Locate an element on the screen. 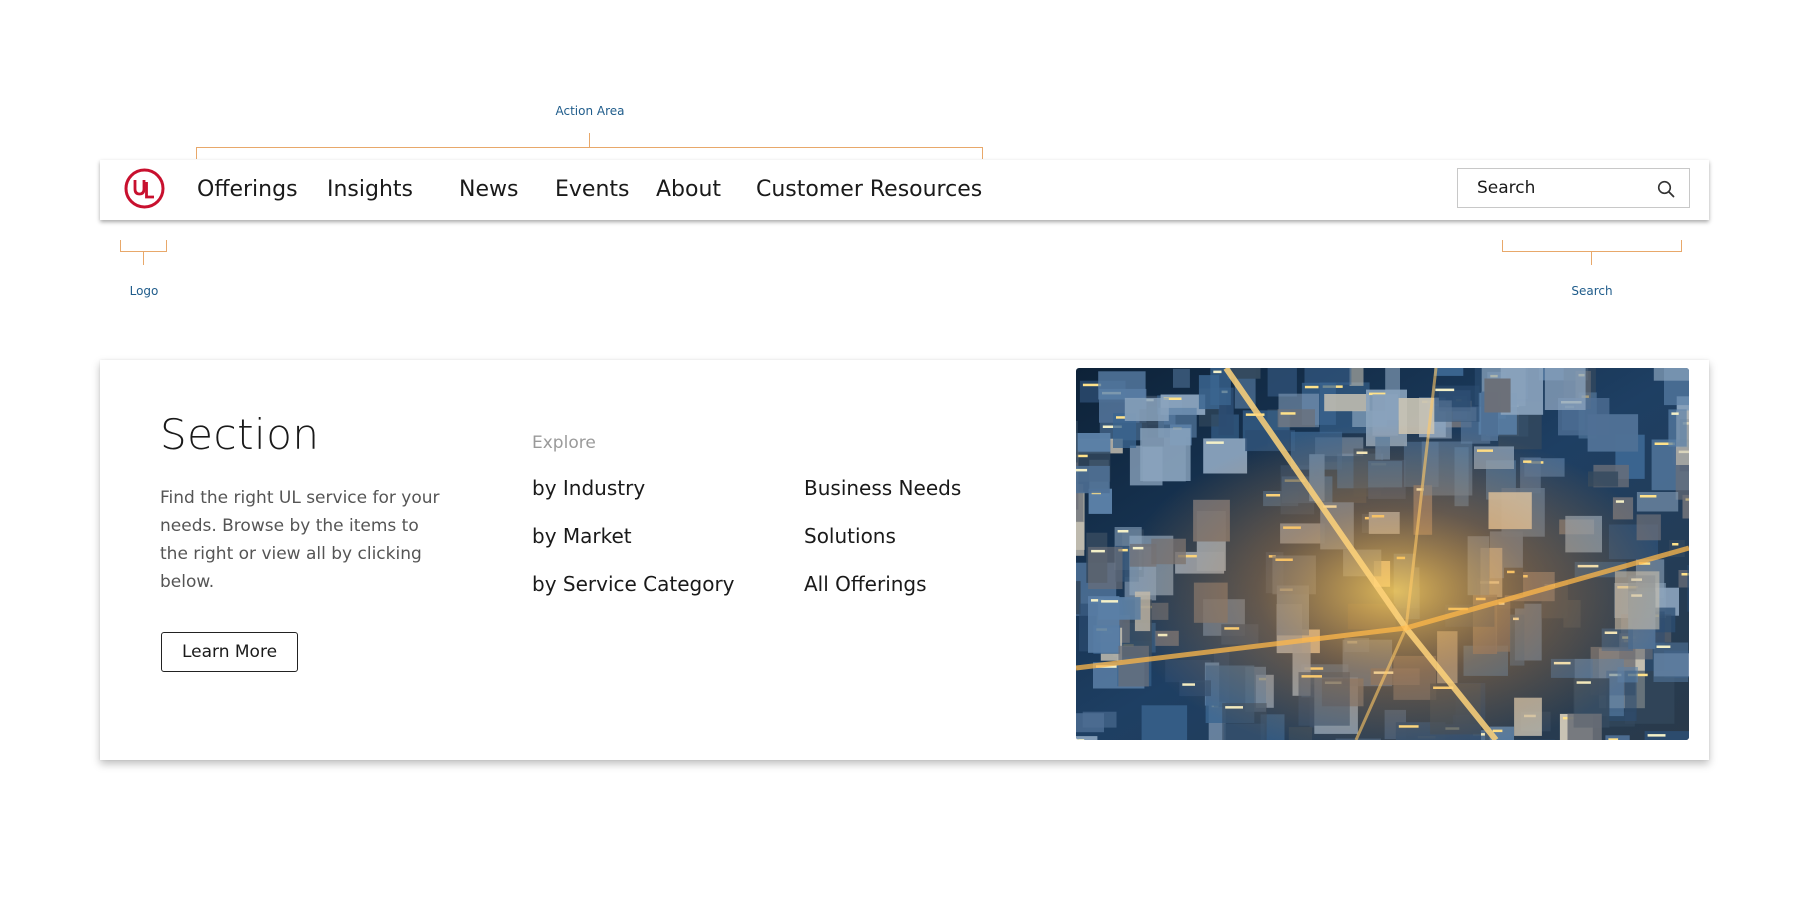 The image size is (1800, 897). link-solutions: Solutions is located at coordinates (850, 536).